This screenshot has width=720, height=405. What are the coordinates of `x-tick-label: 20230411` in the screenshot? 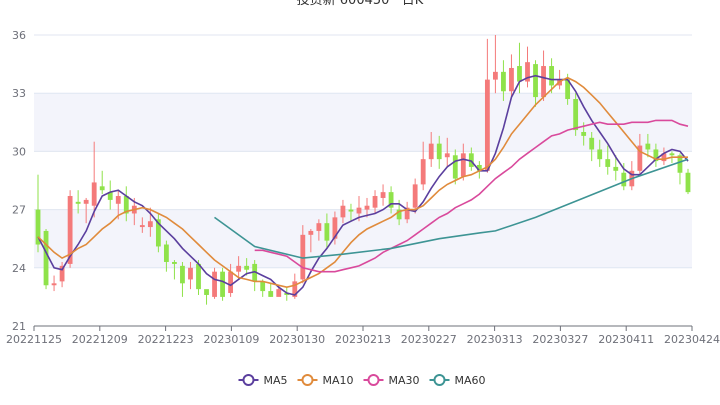 It's located at (626, 339).